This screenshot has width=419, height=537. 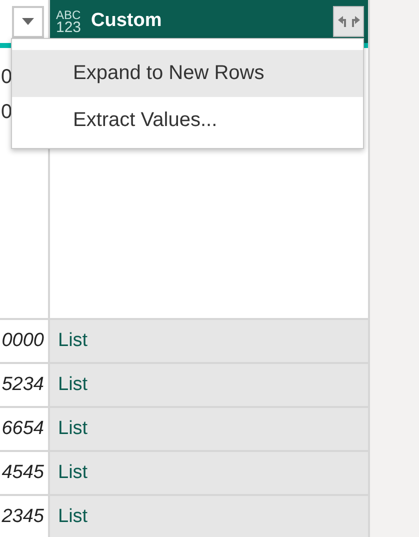 I want to click on expand-button, so click(x=348, y=21).